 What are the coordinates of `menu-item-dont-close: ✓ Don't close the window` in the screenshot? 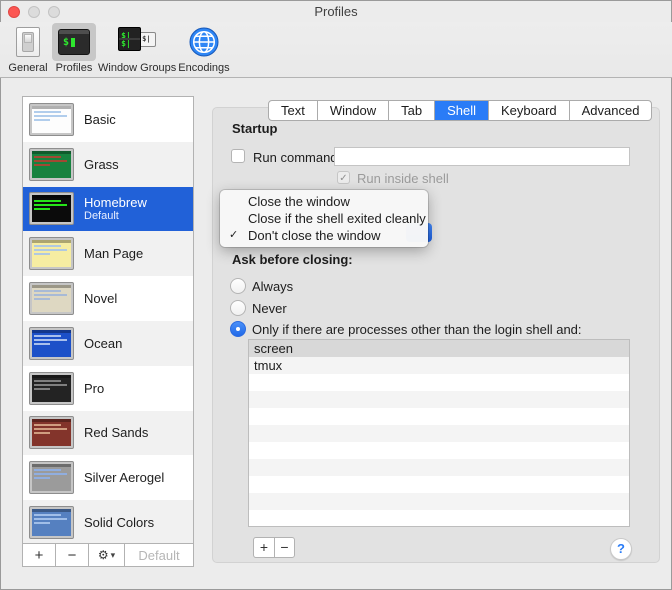 It's located at (324, 235).